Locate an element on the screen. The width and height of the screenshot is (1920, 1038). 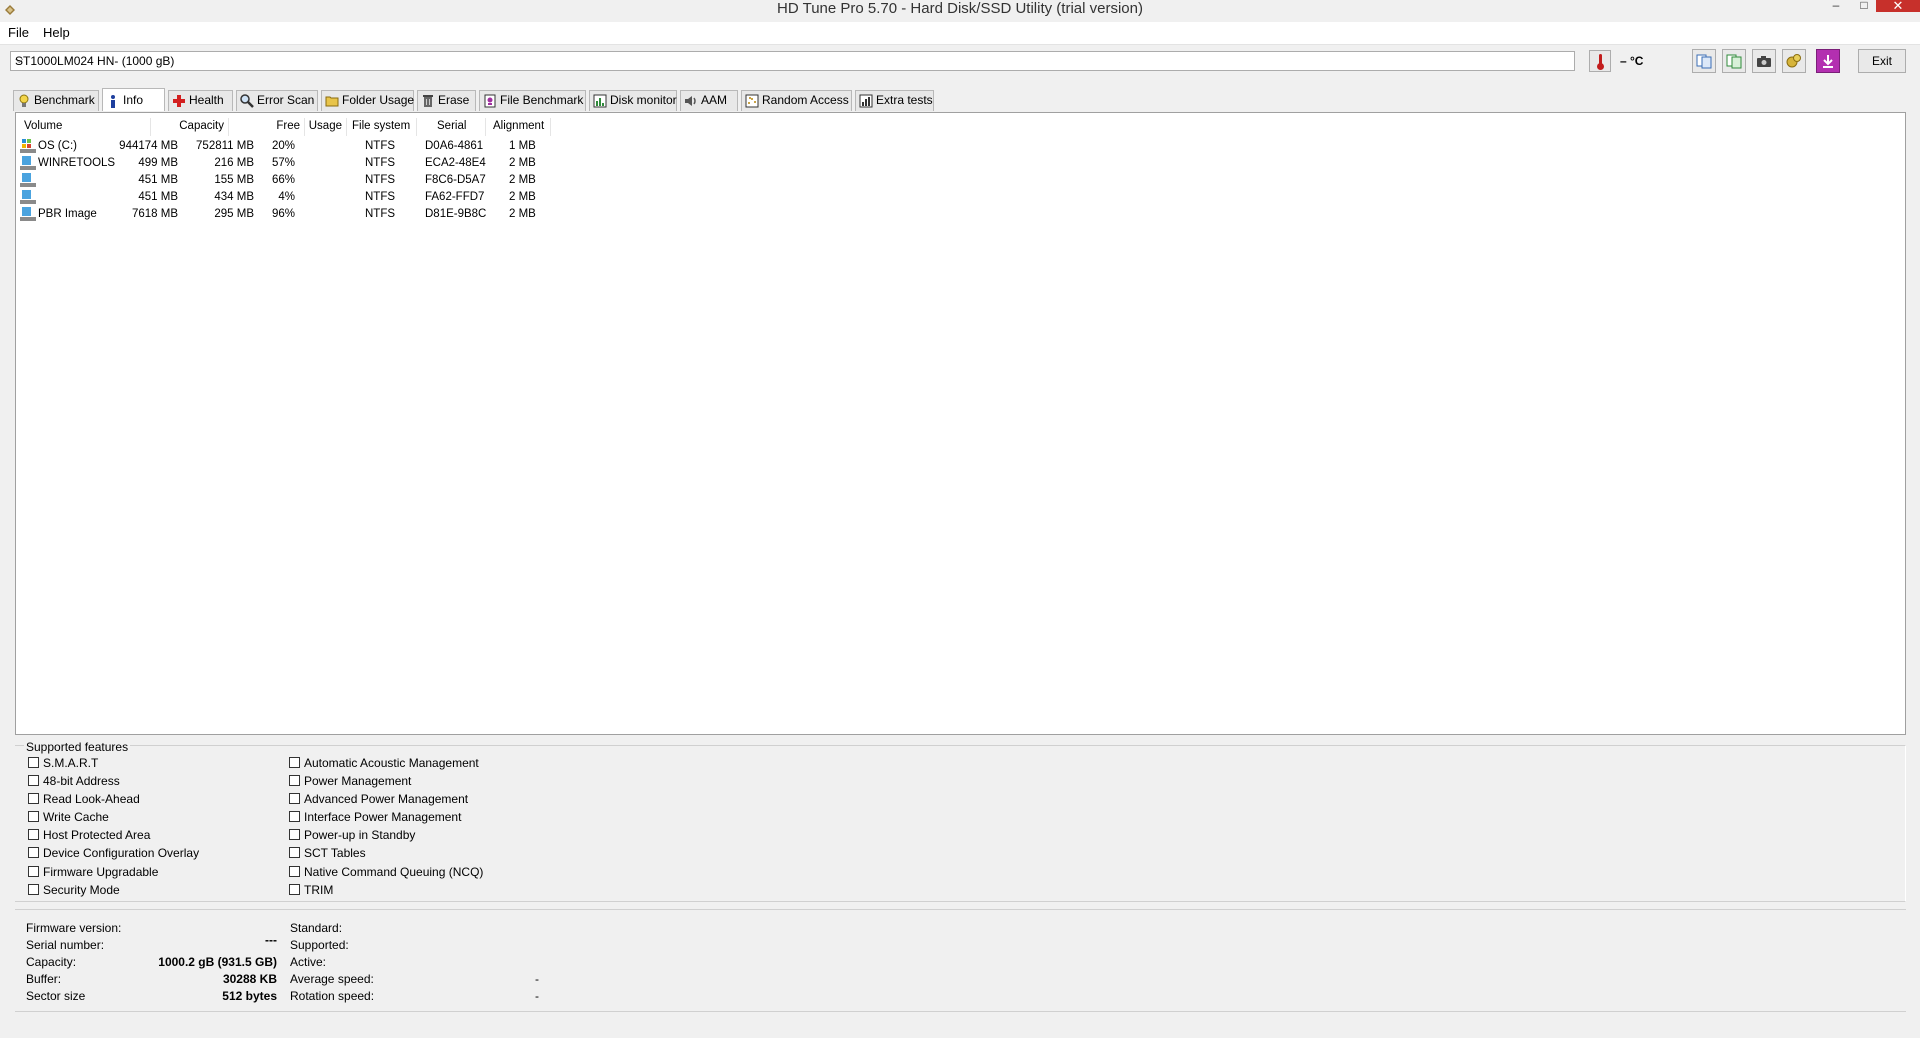
tab-label: Erase is located at coordinates (454, 100).